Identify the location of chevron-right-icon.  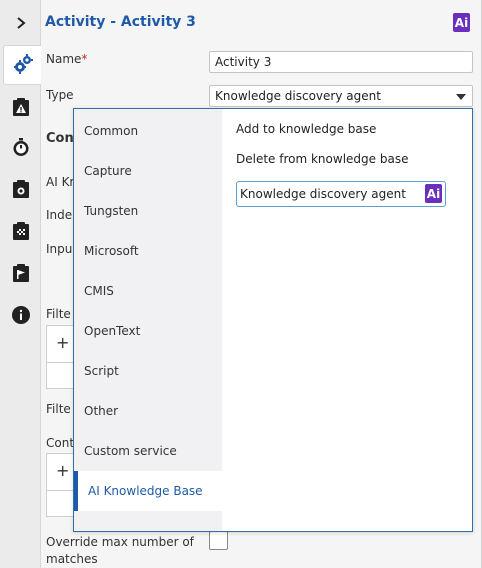
(21, 24).